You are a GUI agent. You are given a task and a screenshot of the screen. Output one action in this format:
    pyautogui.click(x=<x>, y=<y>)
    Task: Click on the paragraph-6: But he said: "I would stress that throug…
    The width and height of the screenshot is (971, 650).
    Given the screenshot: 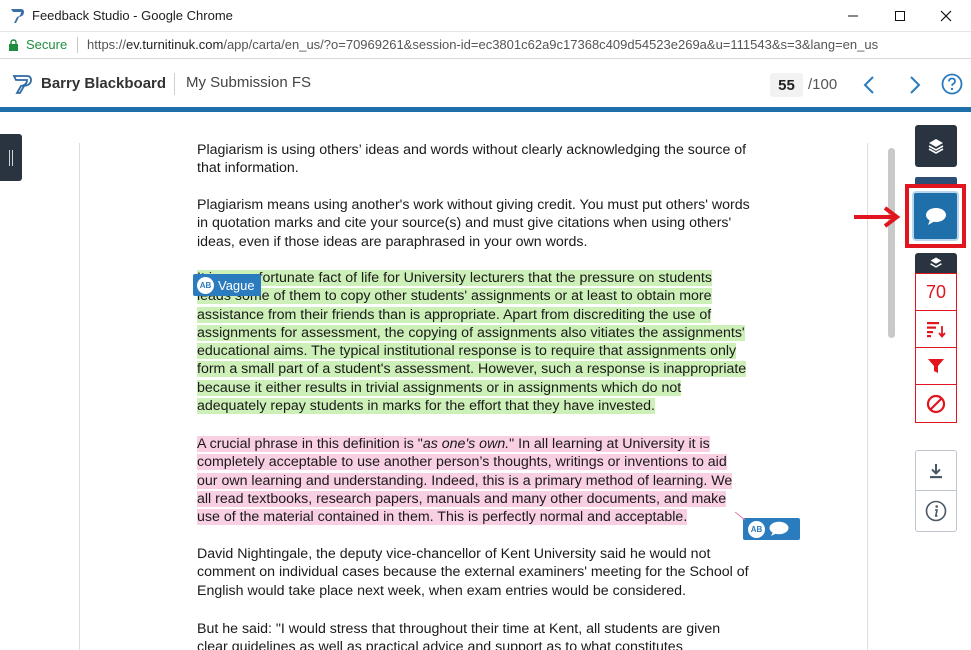 What is the action you would take?
    pyautogui.click(x=459, y=635)
    